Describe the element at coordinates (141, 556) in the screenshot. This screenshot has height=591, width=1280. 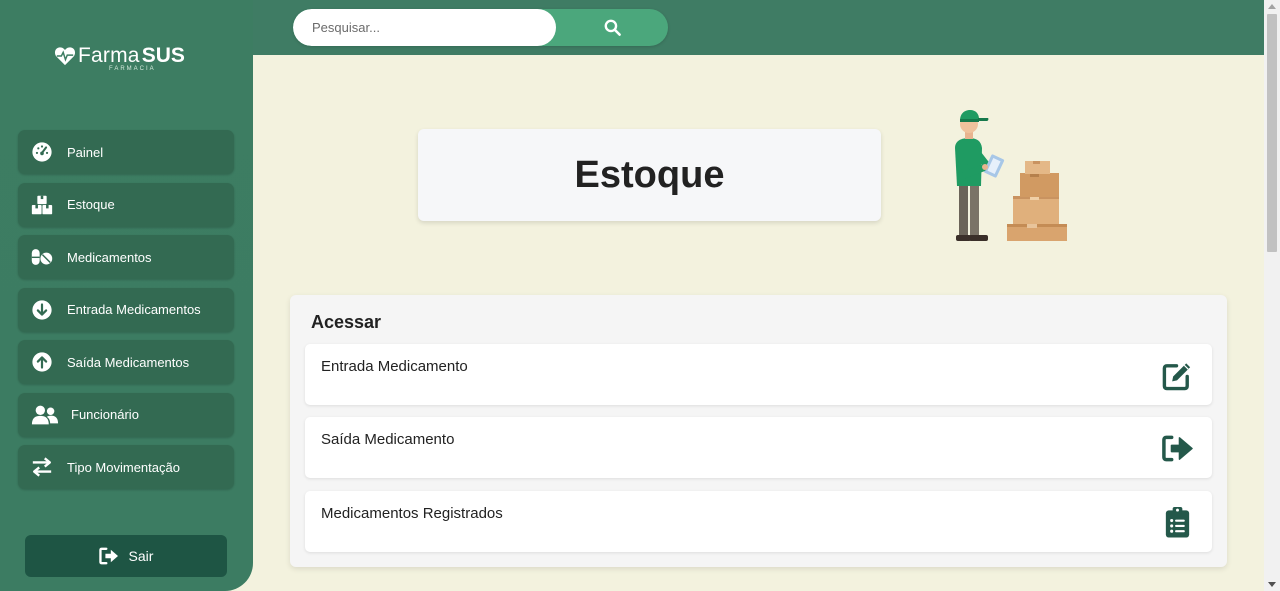
I see `logout-label: Sair` at that location.